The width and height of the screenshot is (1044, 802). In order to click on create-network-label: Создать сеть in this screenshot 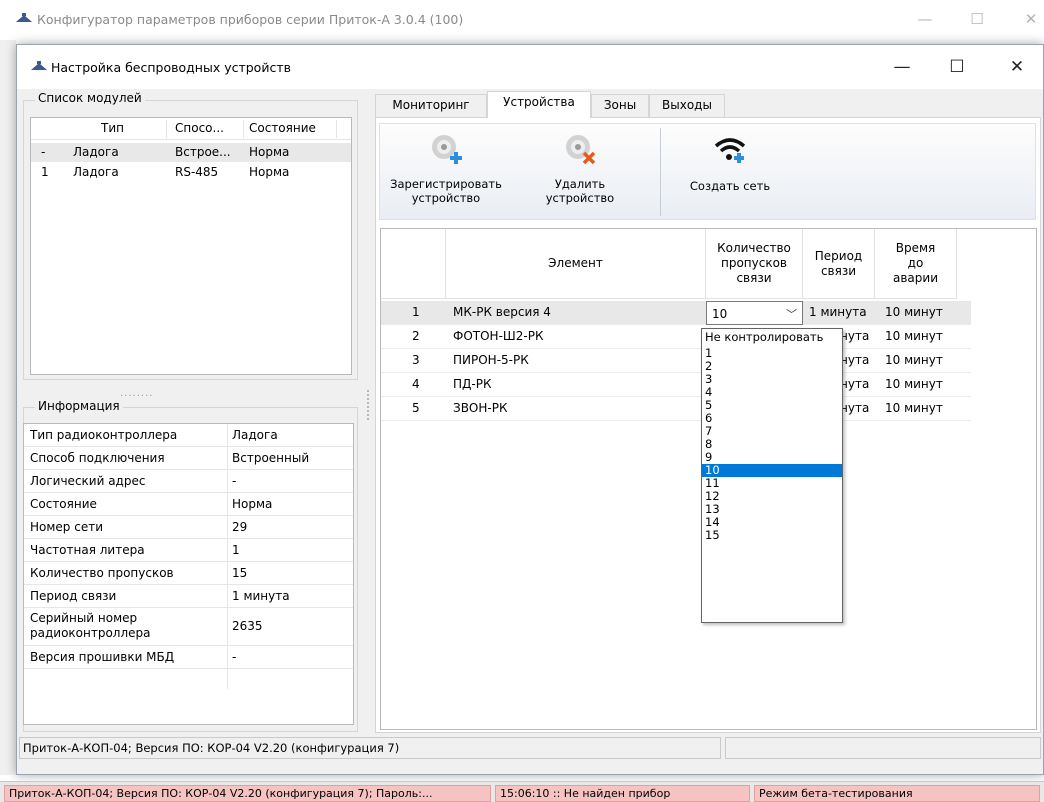, I will do `click(730, 186)`.